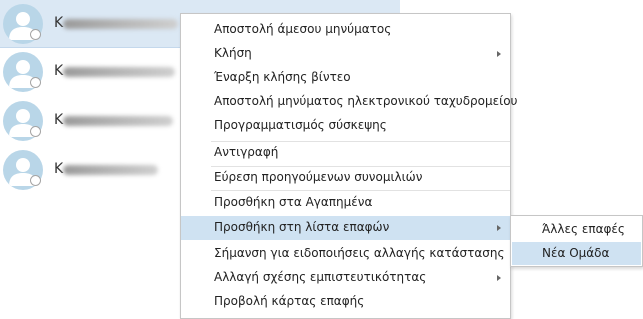 This screenshot has height=319, width=643. What do you see at coordinates (345, 54) in the screenshot?
I see `menu-item-call: Κλήση` at bounding box center [345, 54].